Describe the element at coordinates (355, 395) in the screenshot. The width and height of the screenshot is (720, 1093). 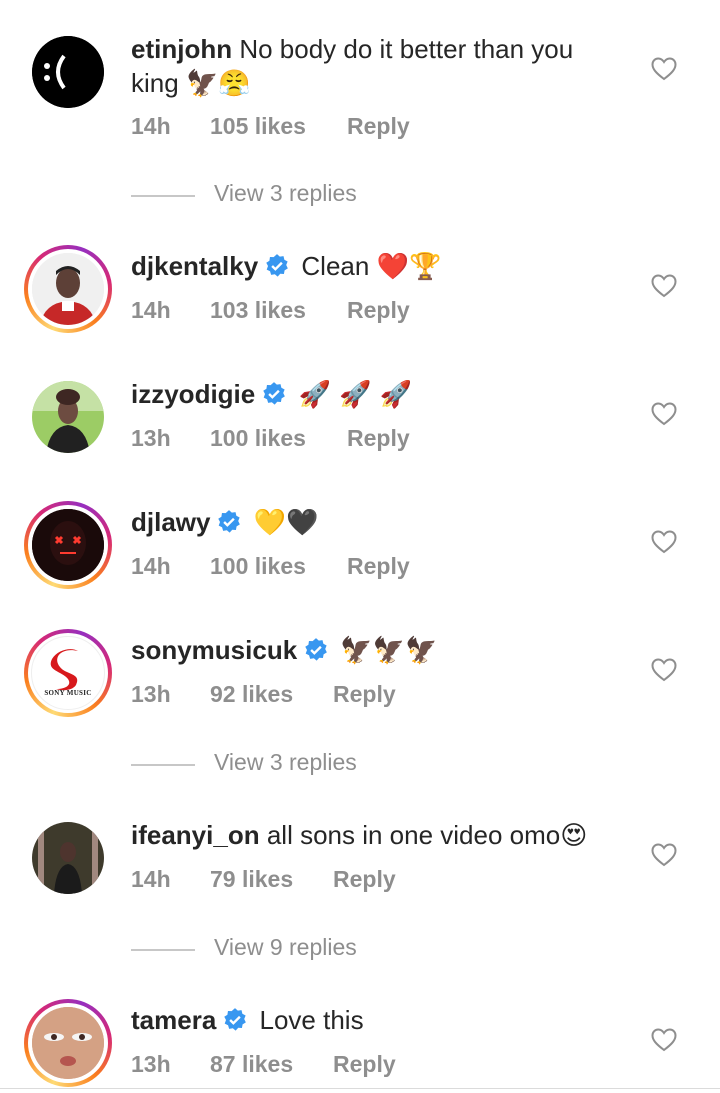
I see `comment-emoji: 🚀 🚀 🚀` at that location.